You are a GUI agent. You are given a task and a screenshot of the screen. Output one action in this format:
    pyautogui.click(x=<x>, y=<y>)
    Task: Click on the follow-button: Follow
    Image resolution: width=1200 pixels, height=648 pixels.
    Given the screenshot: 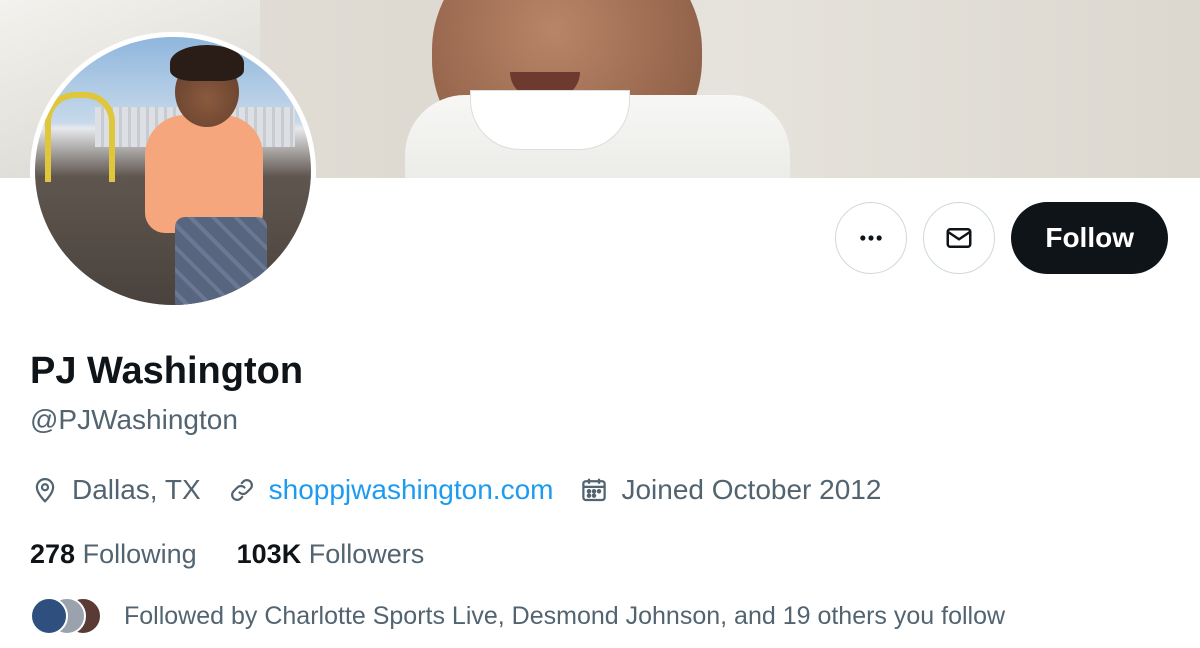 What is the action you would take?
    pyautogui.click(x=1089, y=238)
    